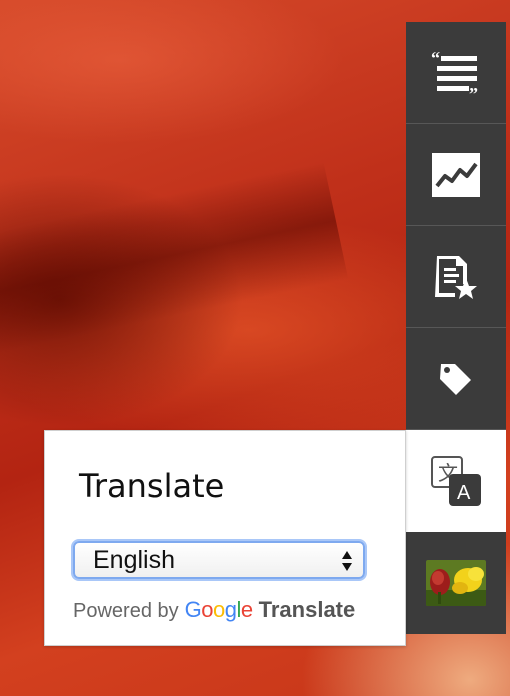  I want to click on translate-icon: 文 A, so click(456, 480).